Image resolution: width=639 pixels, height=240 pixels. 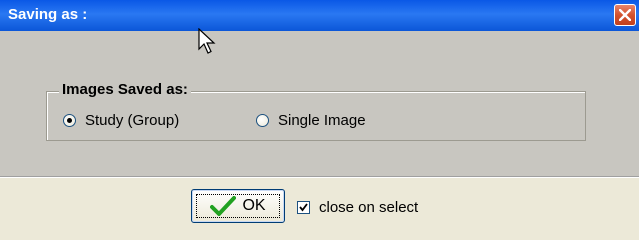 I want to click on radio-button-single, so click(x=262, y=120).